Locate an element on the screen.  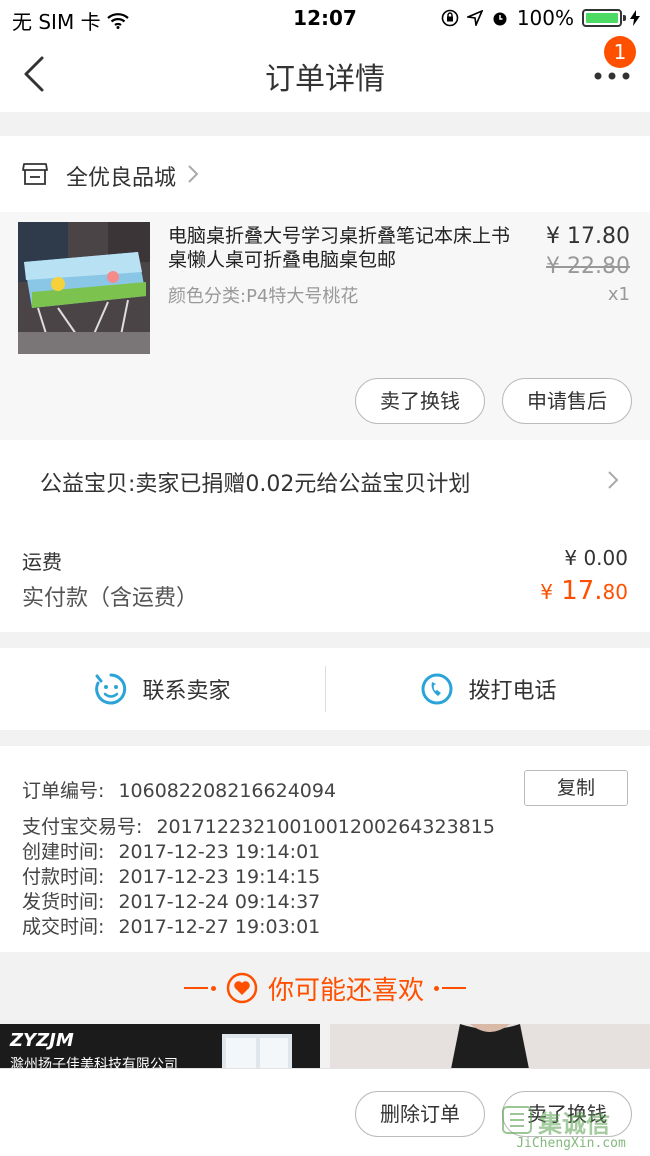
nav-bar: 订单详情 1 is located at coordinates (325, 74).